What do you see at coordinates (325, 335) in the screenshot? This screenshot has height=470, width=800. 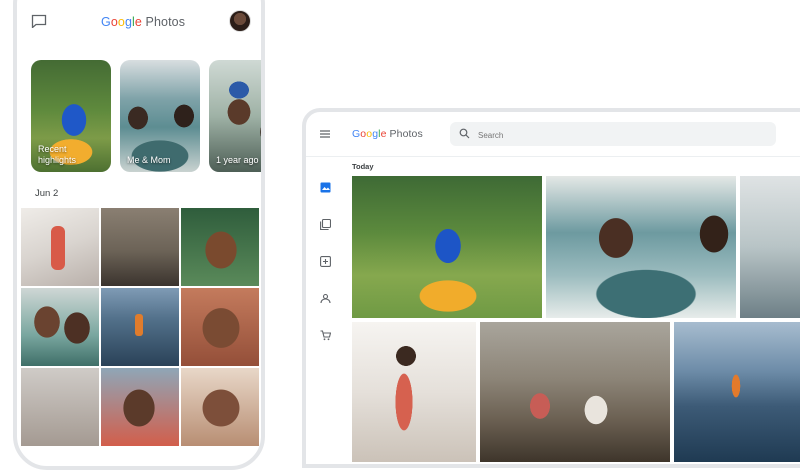 I see `print-store-icon` at bounding box center [325, 335].